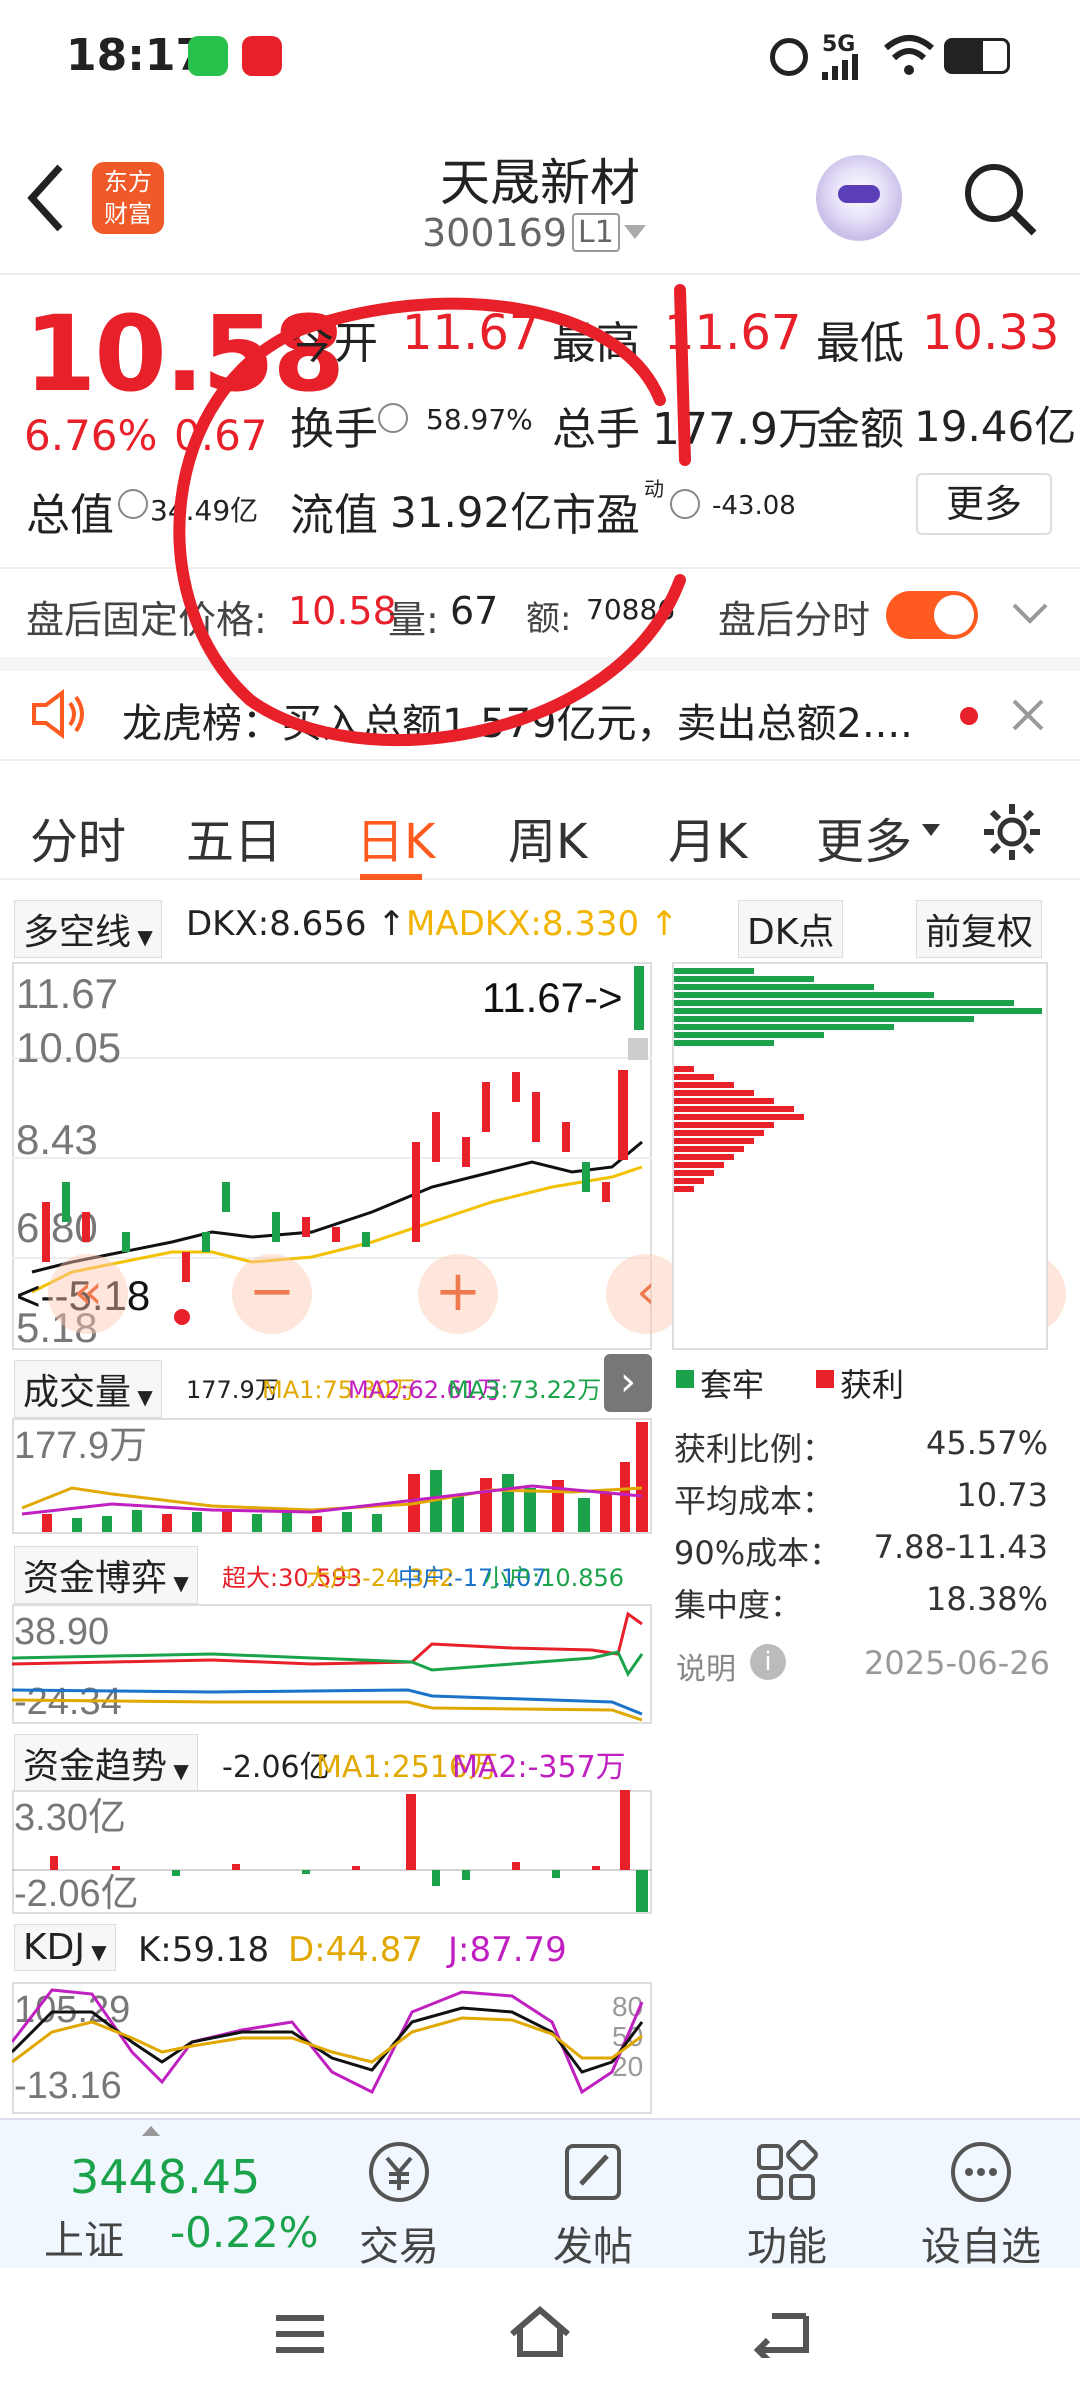  I want to click on tab-daily: 日K, so click(395, 837).